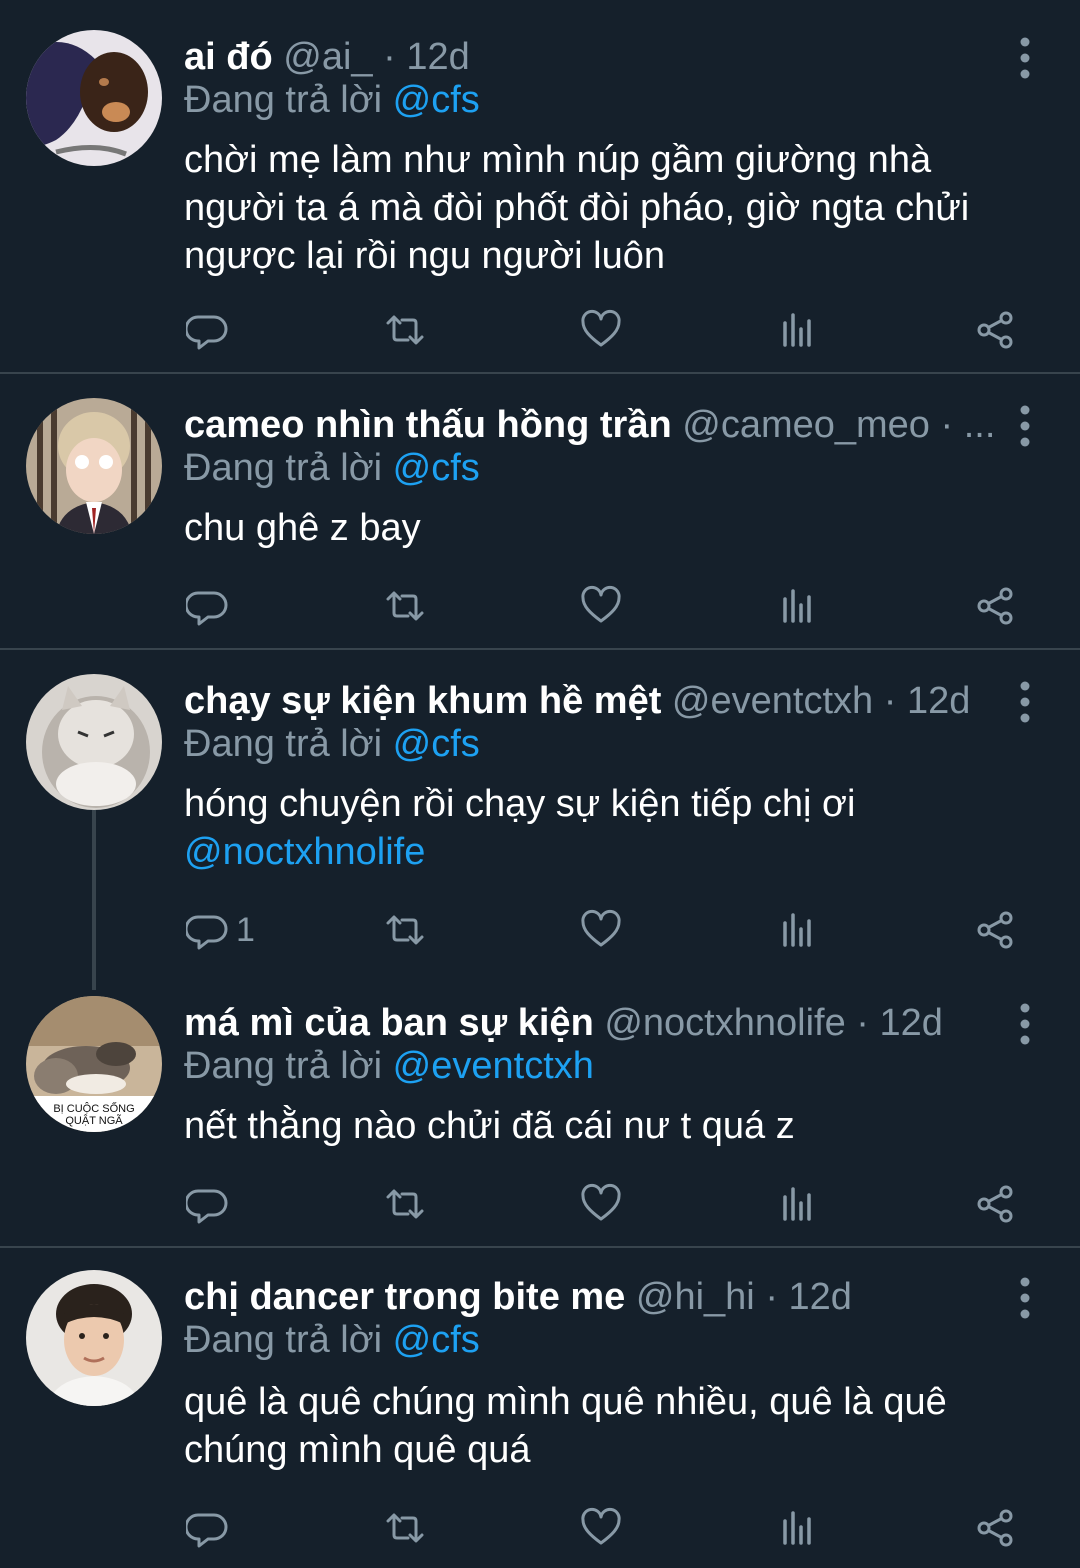  I want to click on tweet-line: chời mẹ làm như mình núp gầm giường nhà, so click(558, 160).